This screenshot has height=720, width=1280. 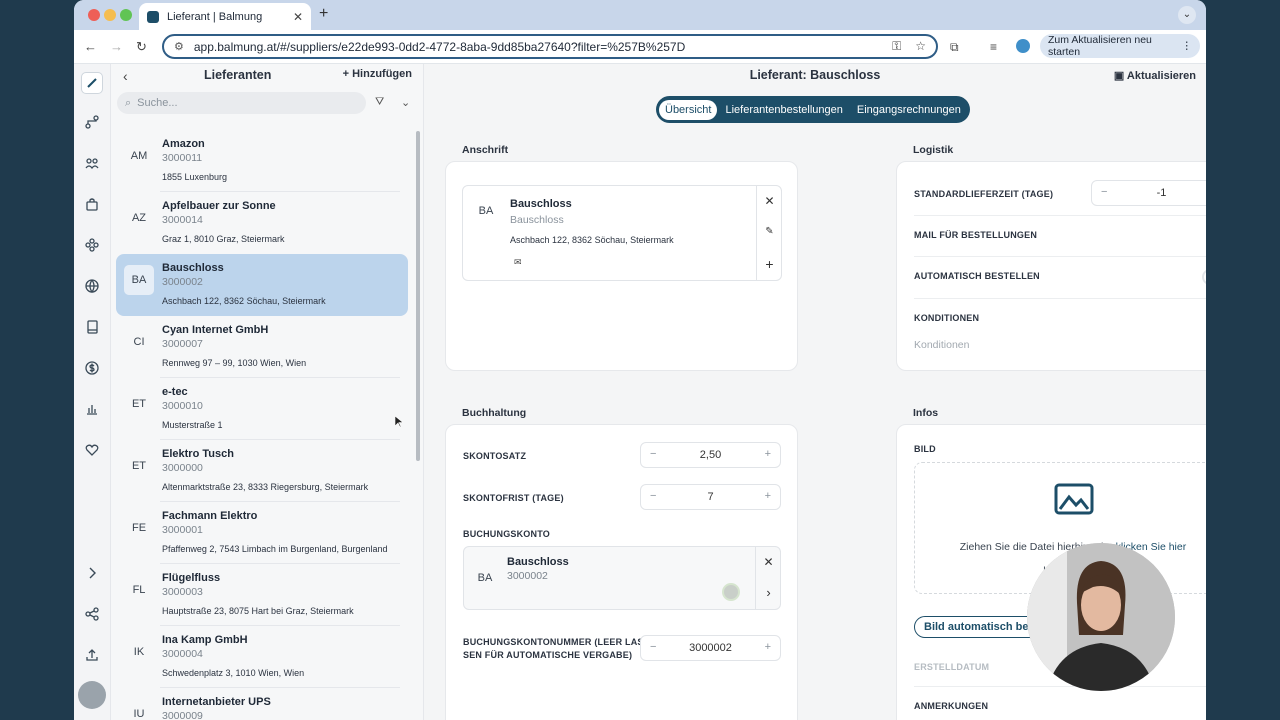 What do you see at coordinates (379, 102) in the screenshot?
I see `filter-icon: ⛛` at bounding box center [379, 102].